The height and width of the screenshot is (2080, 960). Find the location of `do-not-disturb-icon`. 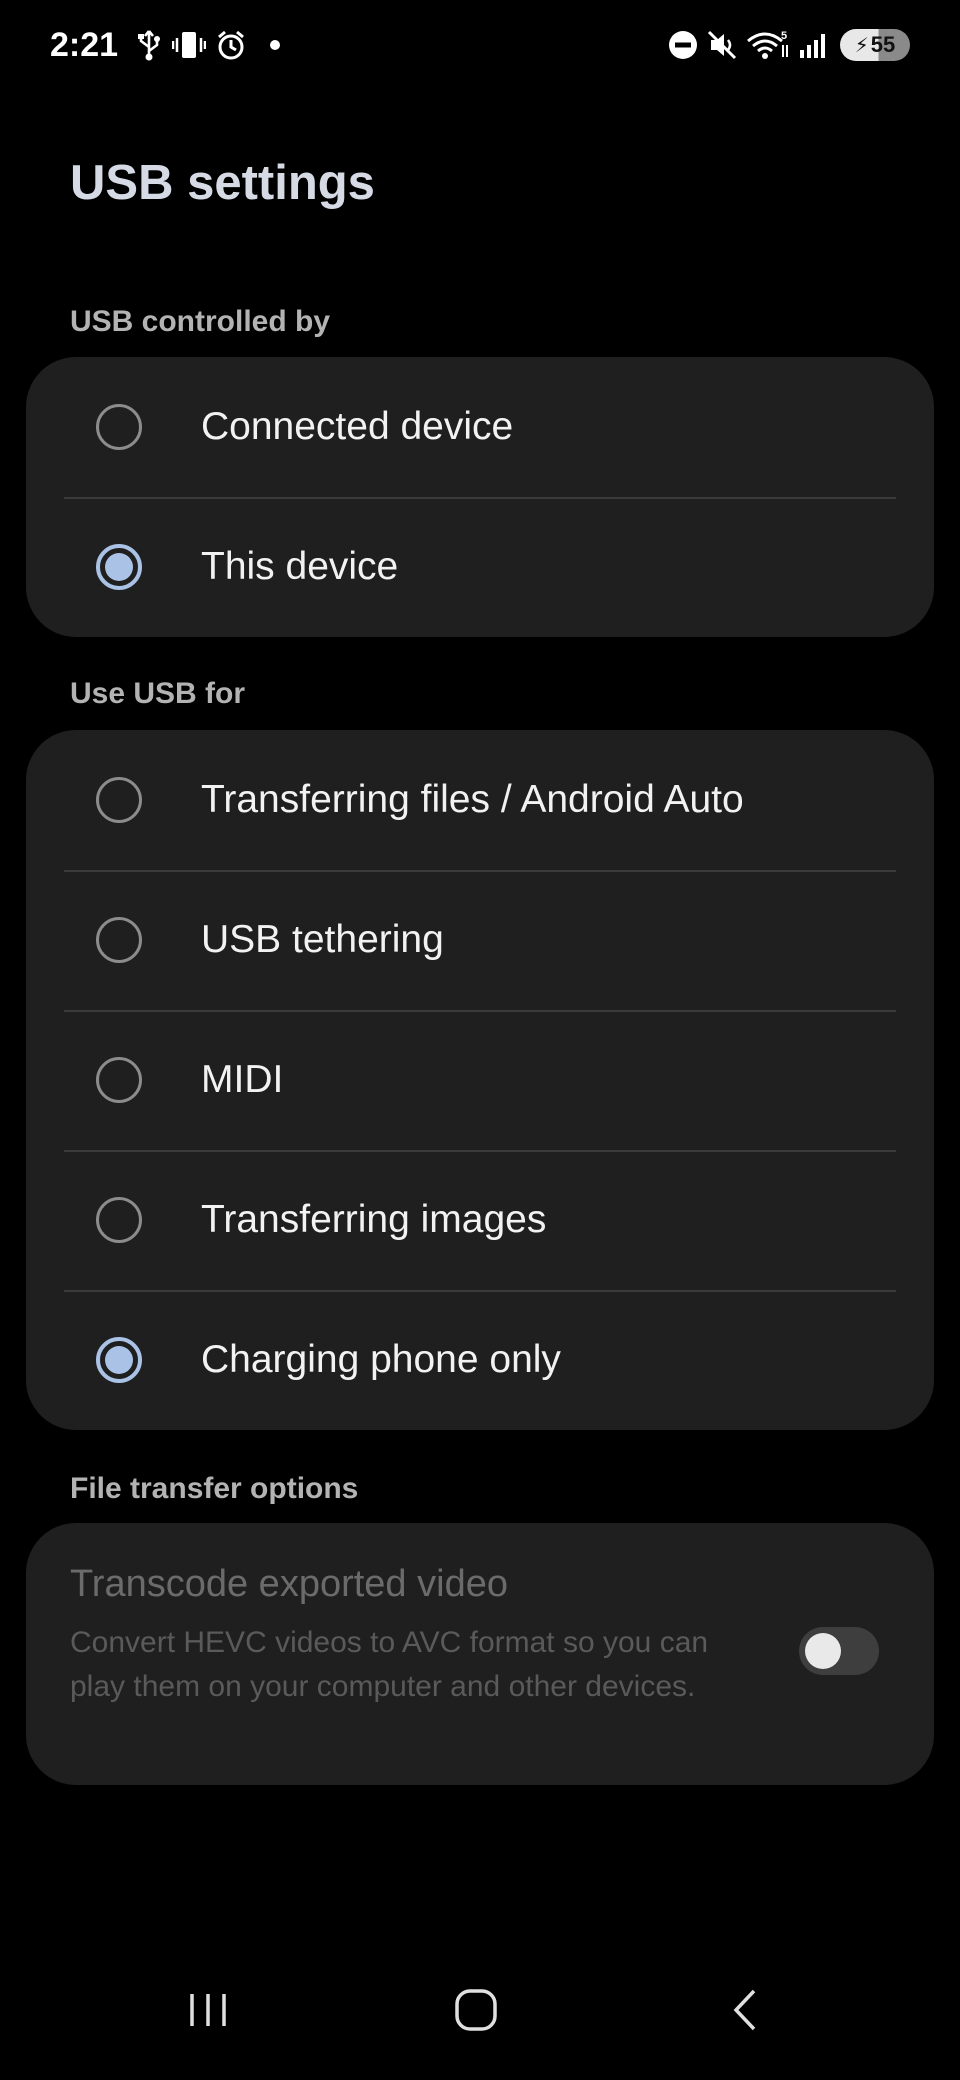

do-not-disturb-icon is located at coordinates (683, 45).